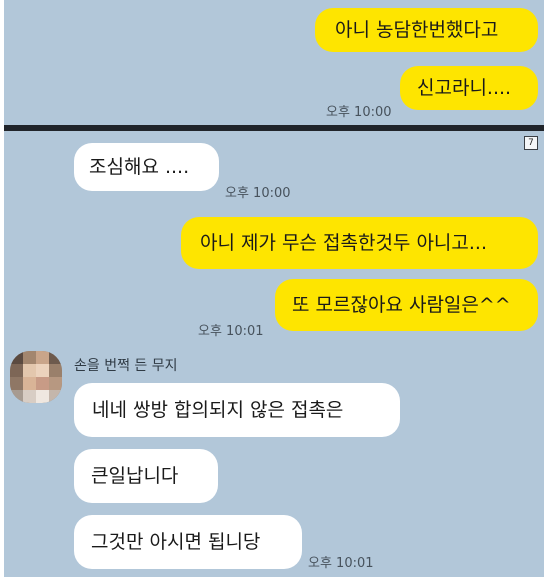 This screenshot has width=548, height=577. Describe the element at coordinates (531, 143) in the screenshot. I see `unread-count-badge: 7` at that location.